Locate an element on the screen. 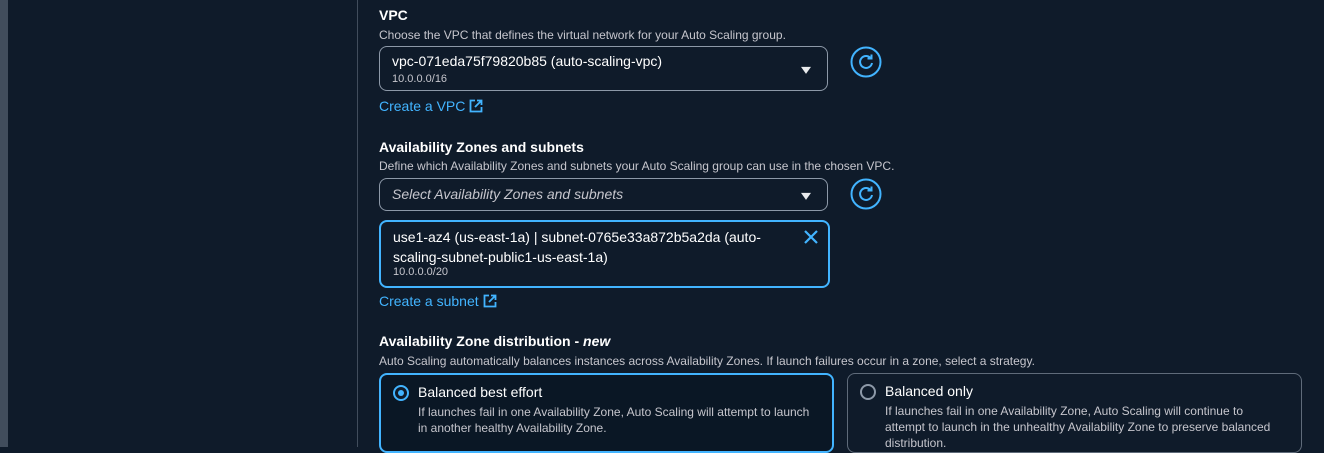 This screenshot has height=453, width=1324. new-badge: new is located at coordinates (597, 341).